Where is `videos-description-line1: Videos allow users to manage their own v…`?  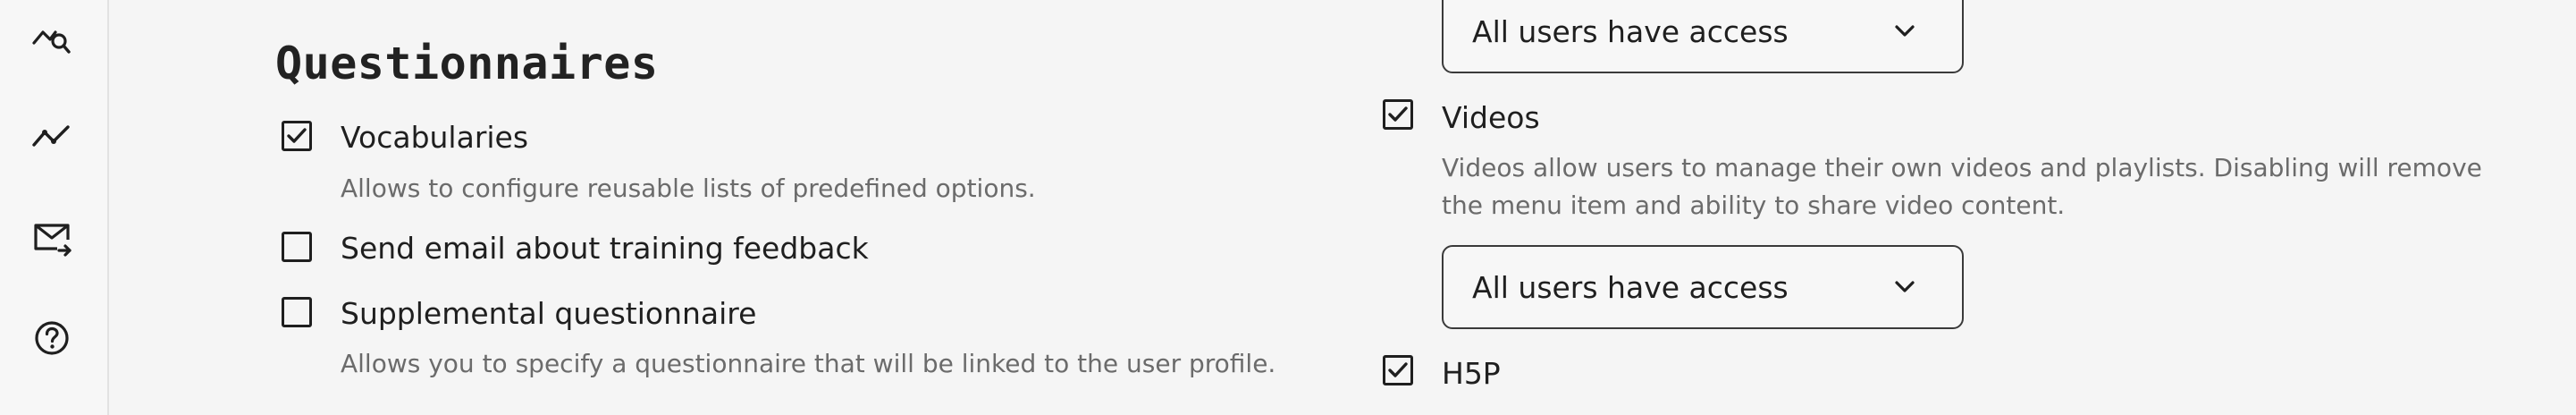 videos-description-line1: Videos allow users to manage their own v… is located at coordinates (1962, 167).